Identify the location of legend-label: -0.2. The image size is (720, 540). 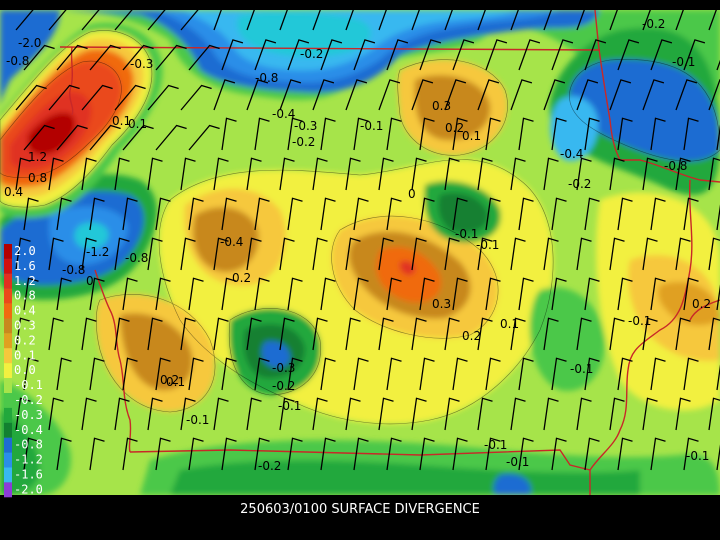
(28, 400).